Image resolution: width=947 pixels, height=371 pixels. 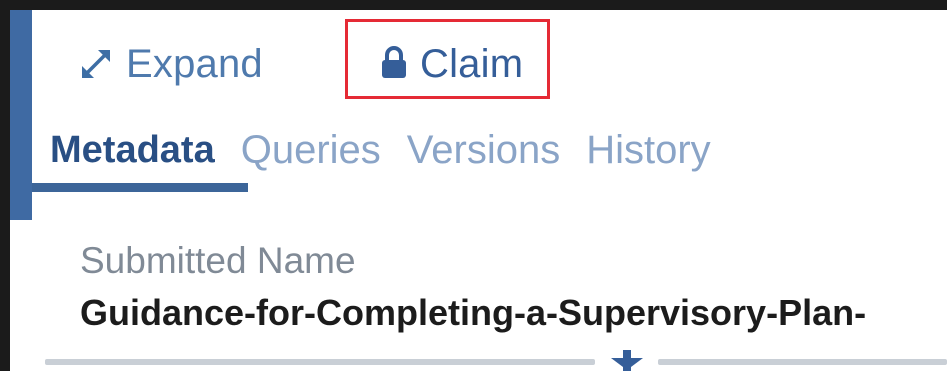 I want to click on window-top-edge, so click(x=473, y=5).